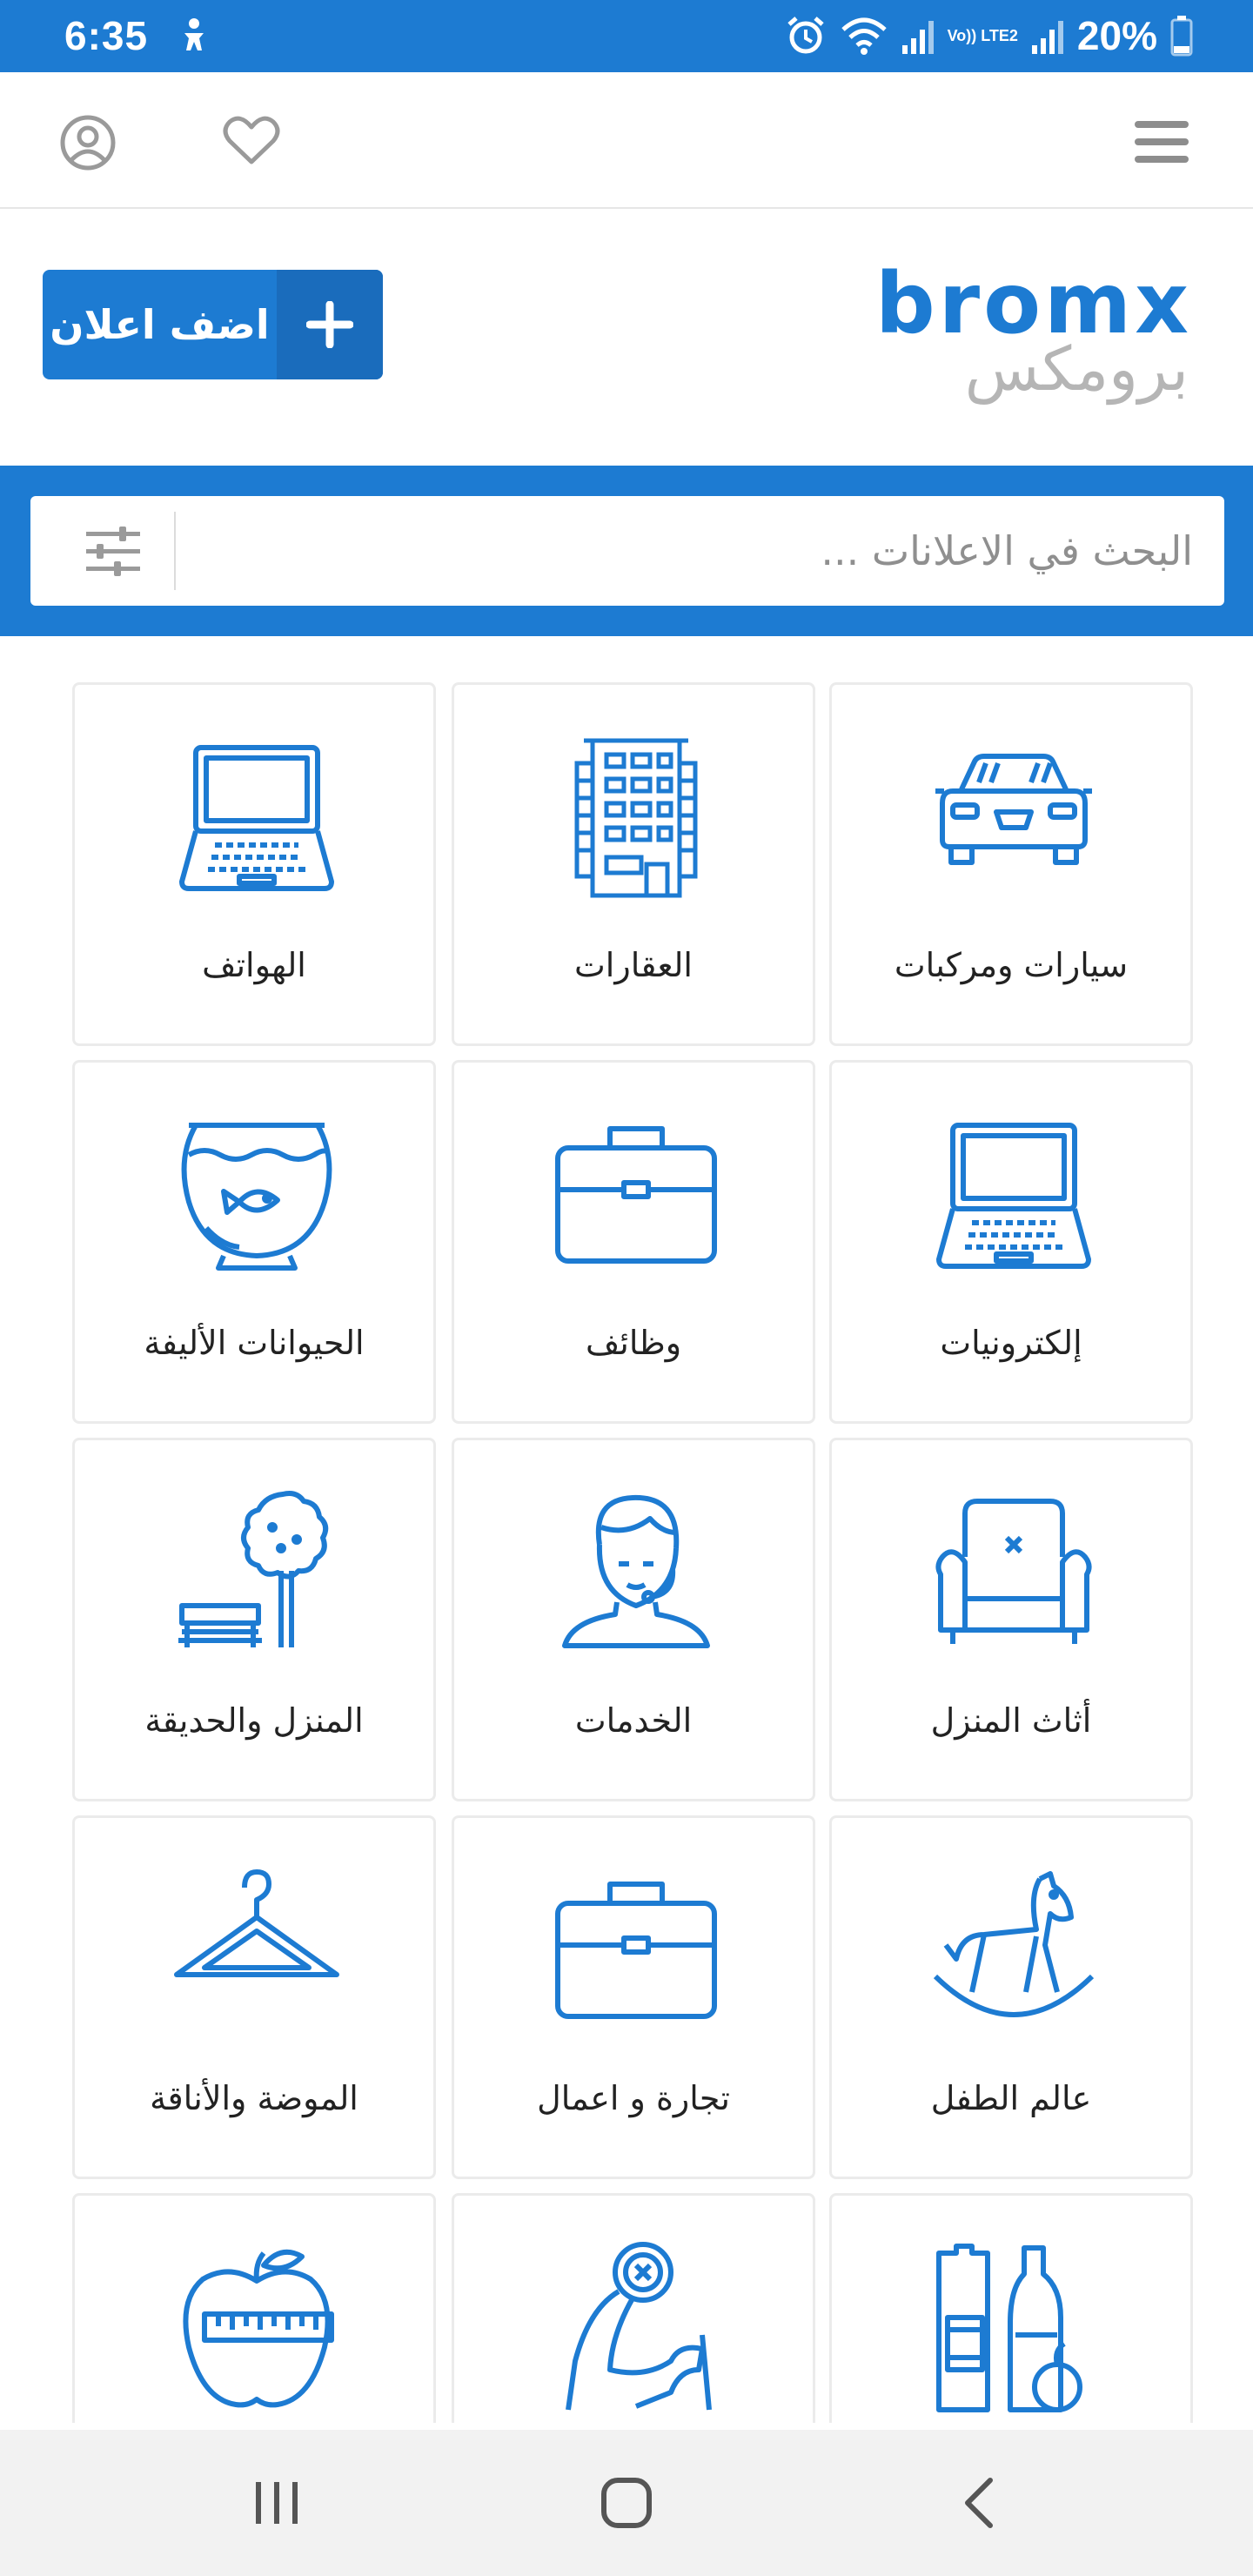  I want to click on category-label: الحيوانات الأليفة, so click(255, 1343).